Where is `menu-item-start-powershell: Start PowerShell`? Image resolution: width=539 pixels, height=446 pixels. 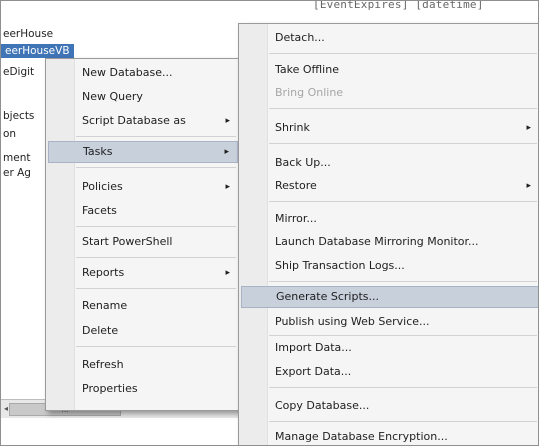
menu-item-start-powershell: Start PowerShell is located at coordinates (143, 242).